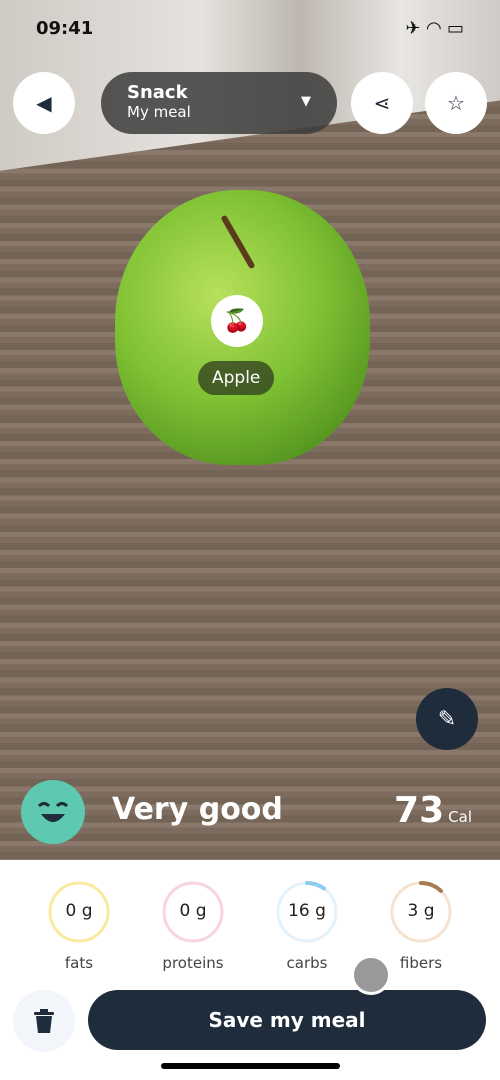 The width and height of the screenshot is (500, 1080). Describe the element at coordinates (79, 963) in the screenshot. I see `macro-label: fats` at that location.